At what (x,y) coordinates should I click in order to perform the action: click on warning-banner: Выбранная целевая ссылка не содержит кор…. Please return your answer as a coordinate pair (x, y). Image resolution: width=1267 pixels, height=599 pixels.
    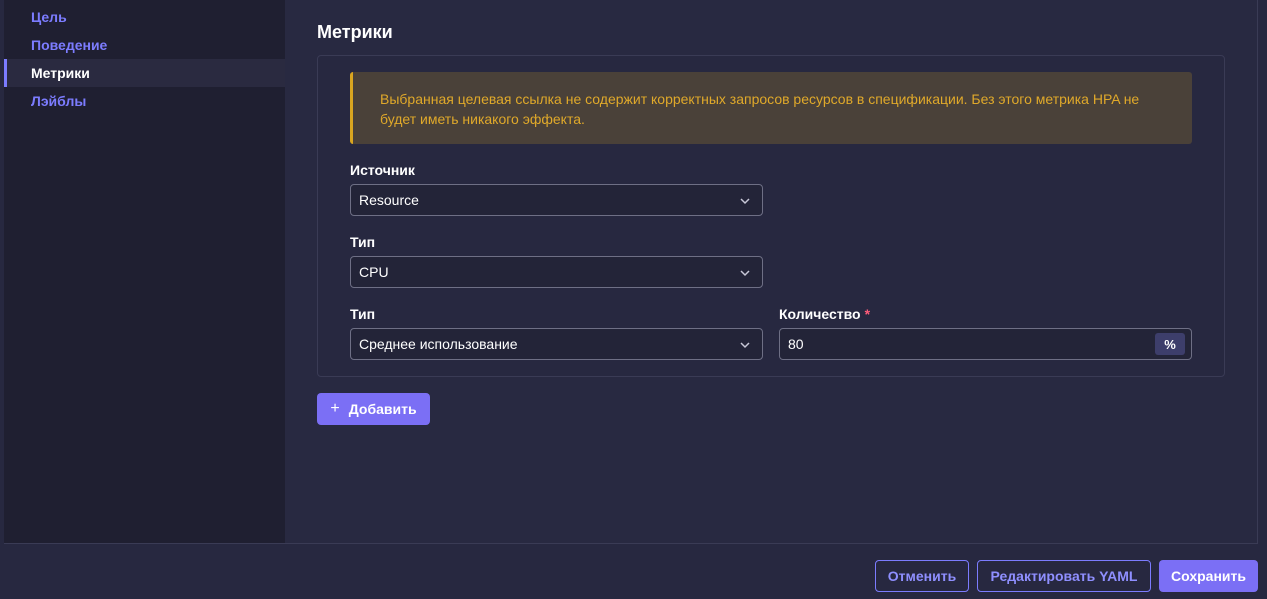
    Looking at the image, I should click on (771, 108).